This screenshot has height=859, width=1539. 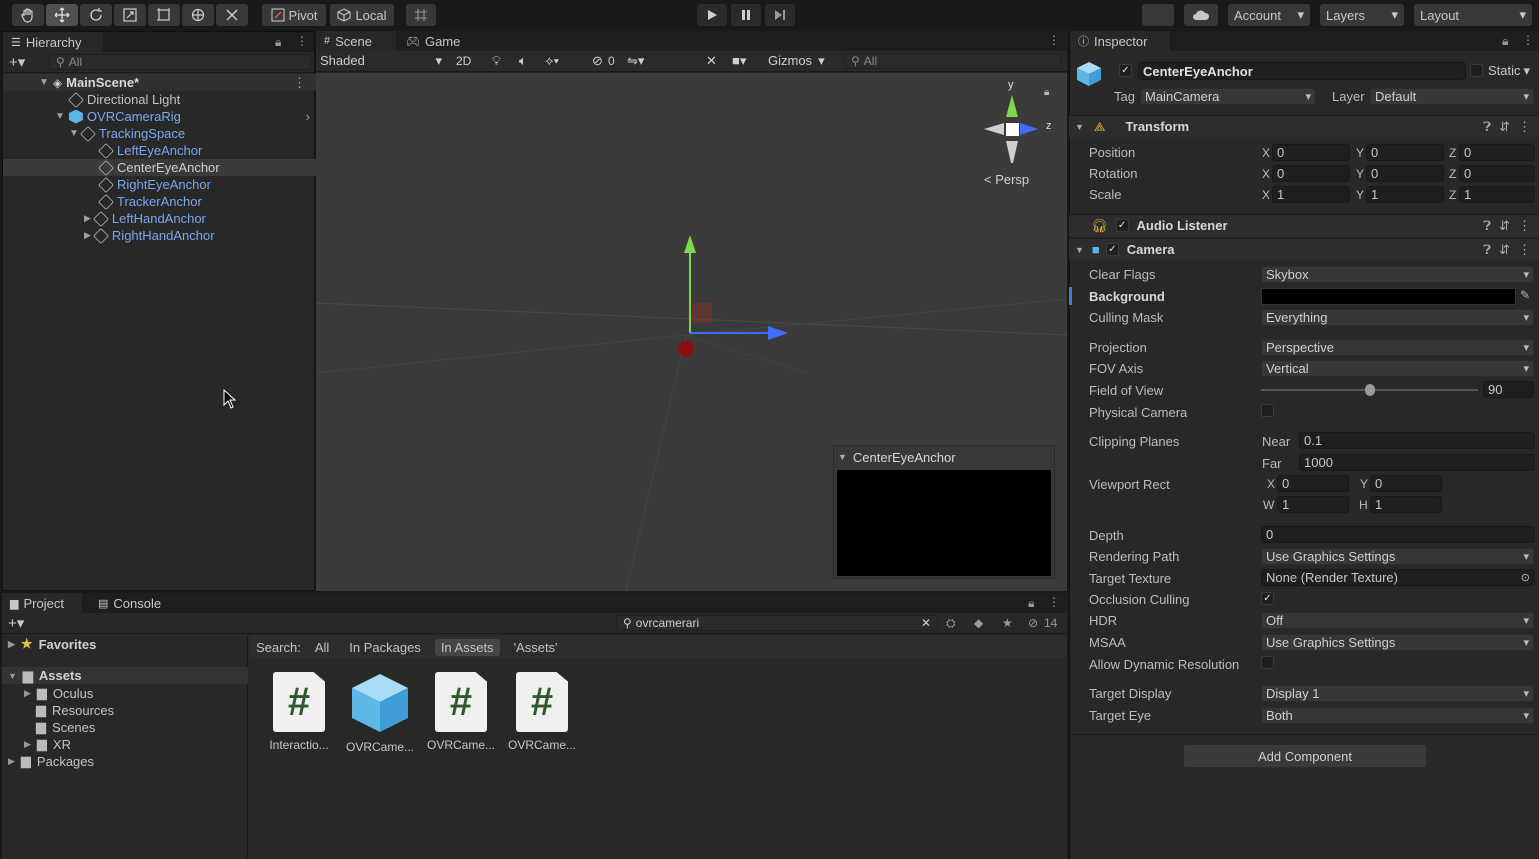 I want to click on grid-snap-button, so click(x=421, y=15).